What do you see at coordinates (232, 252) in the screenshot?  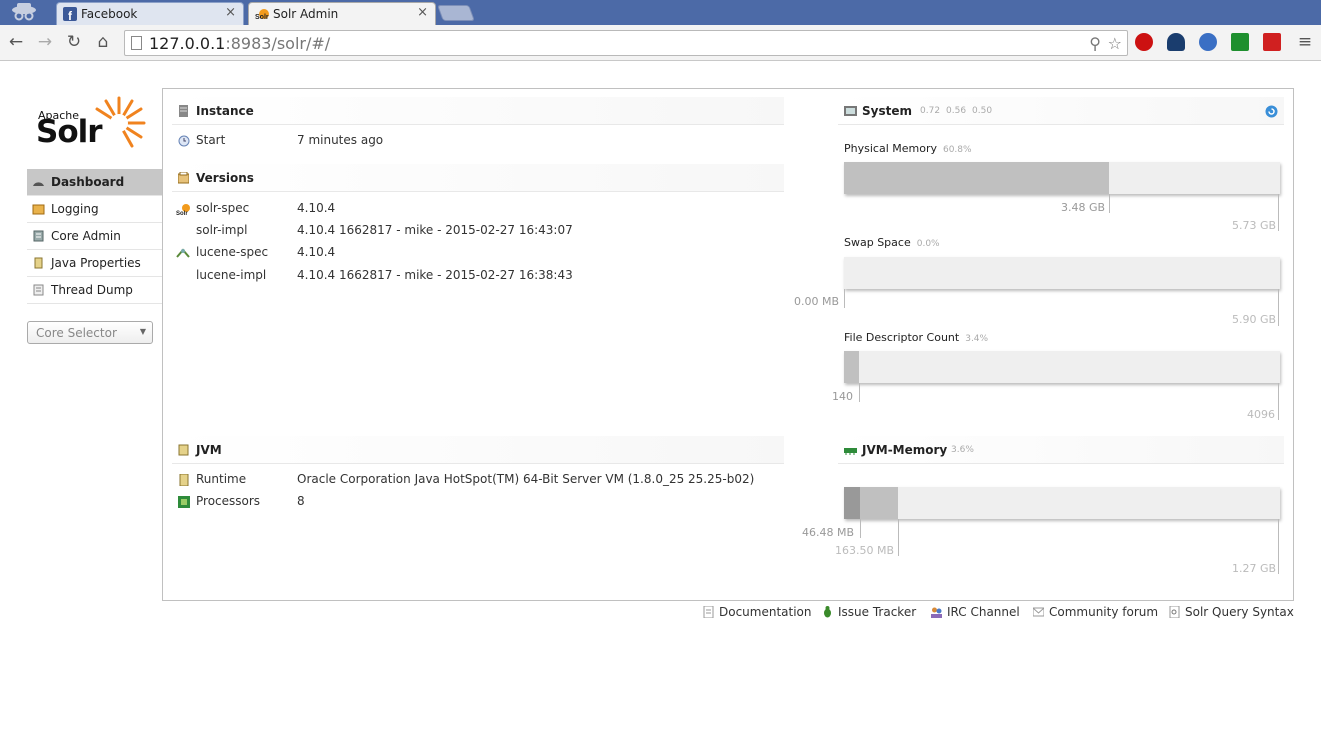 I see `version-label: lucene-spec` at bounding box center [232, 252].